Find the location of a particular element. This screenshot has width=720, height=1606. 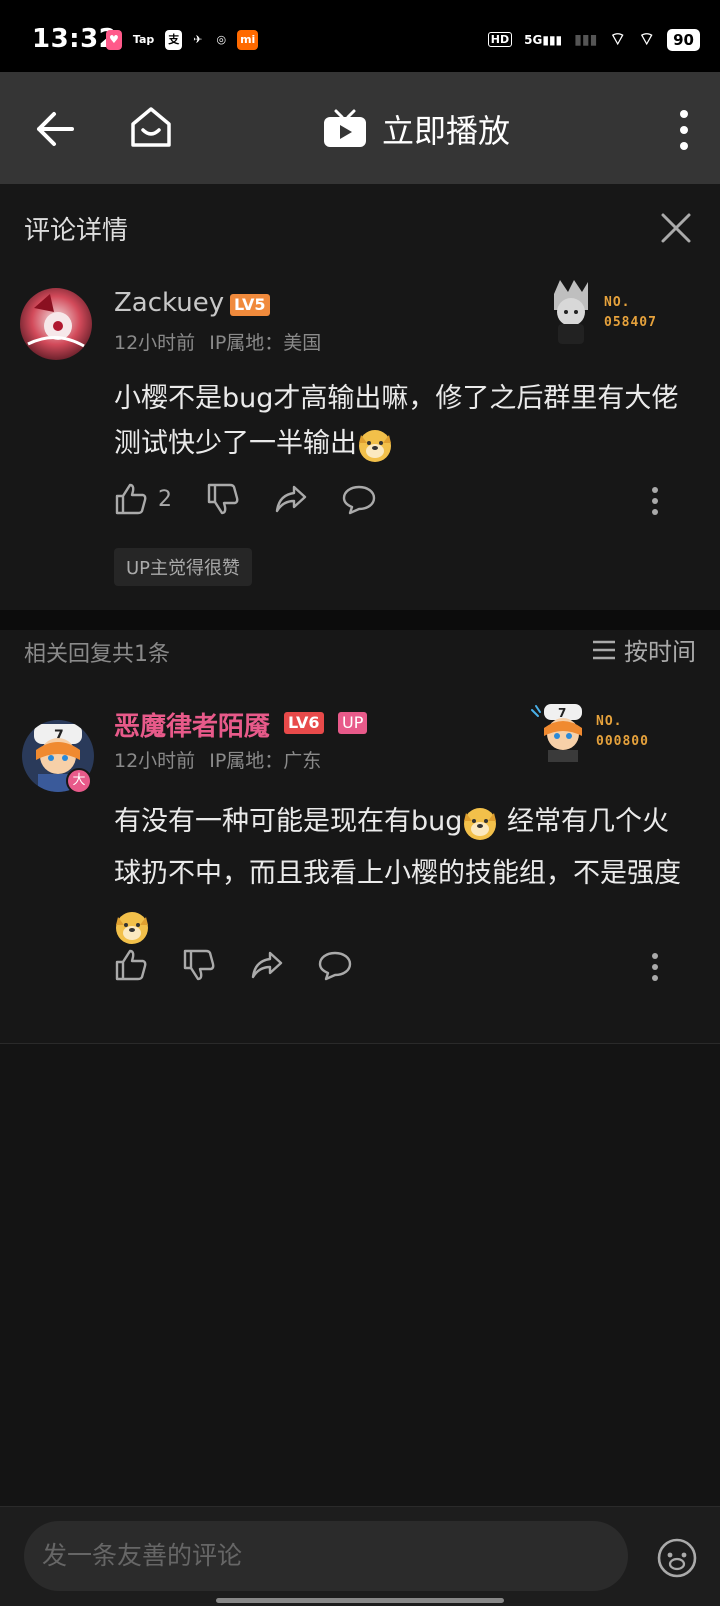

comment-input: 发一条友善的评论 is located at coordinates (326, 1556).